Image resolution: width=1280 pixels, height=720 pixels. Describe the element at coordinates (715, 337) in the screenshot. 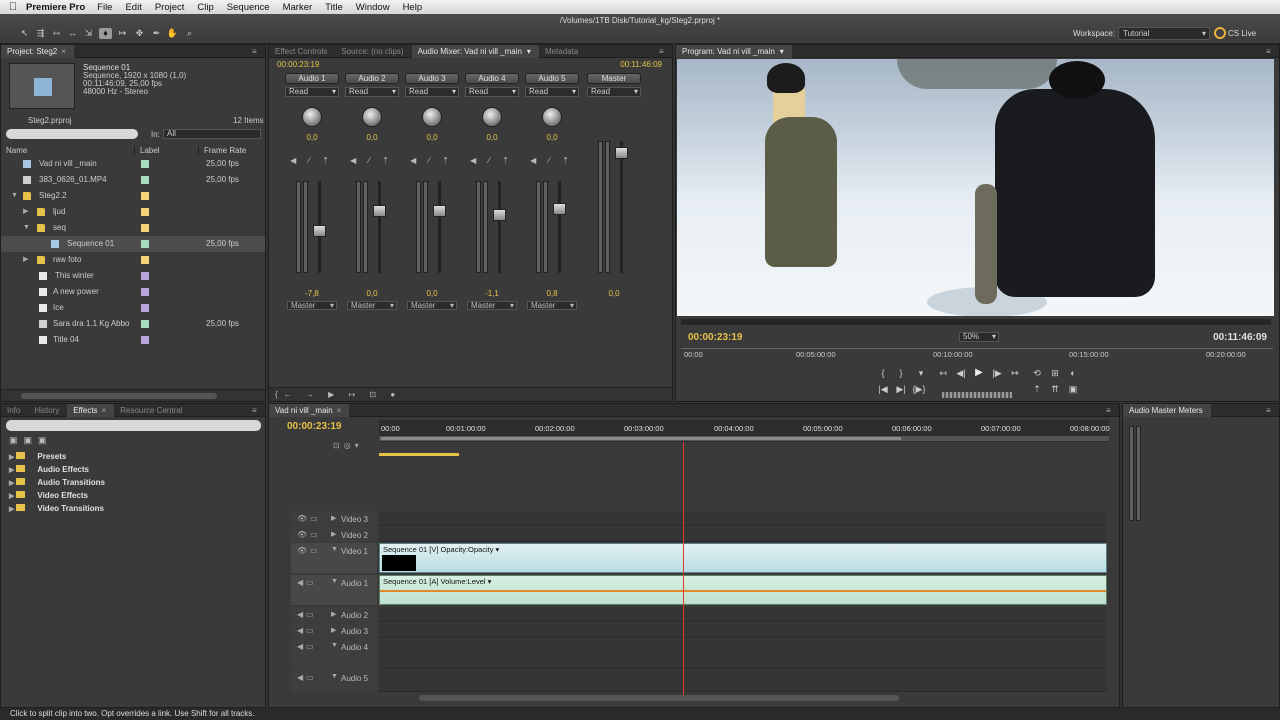

I see `program-current-time: 00:00:23:19` at that location.